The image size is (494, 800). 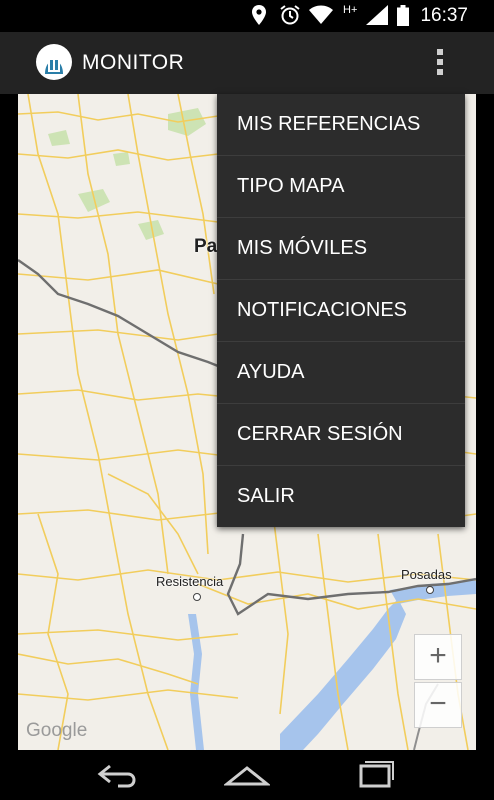 What do you see at coordinates (444, 15) in the screenshot?
I see `clock: 16:37` at bounding box center [444, 15].